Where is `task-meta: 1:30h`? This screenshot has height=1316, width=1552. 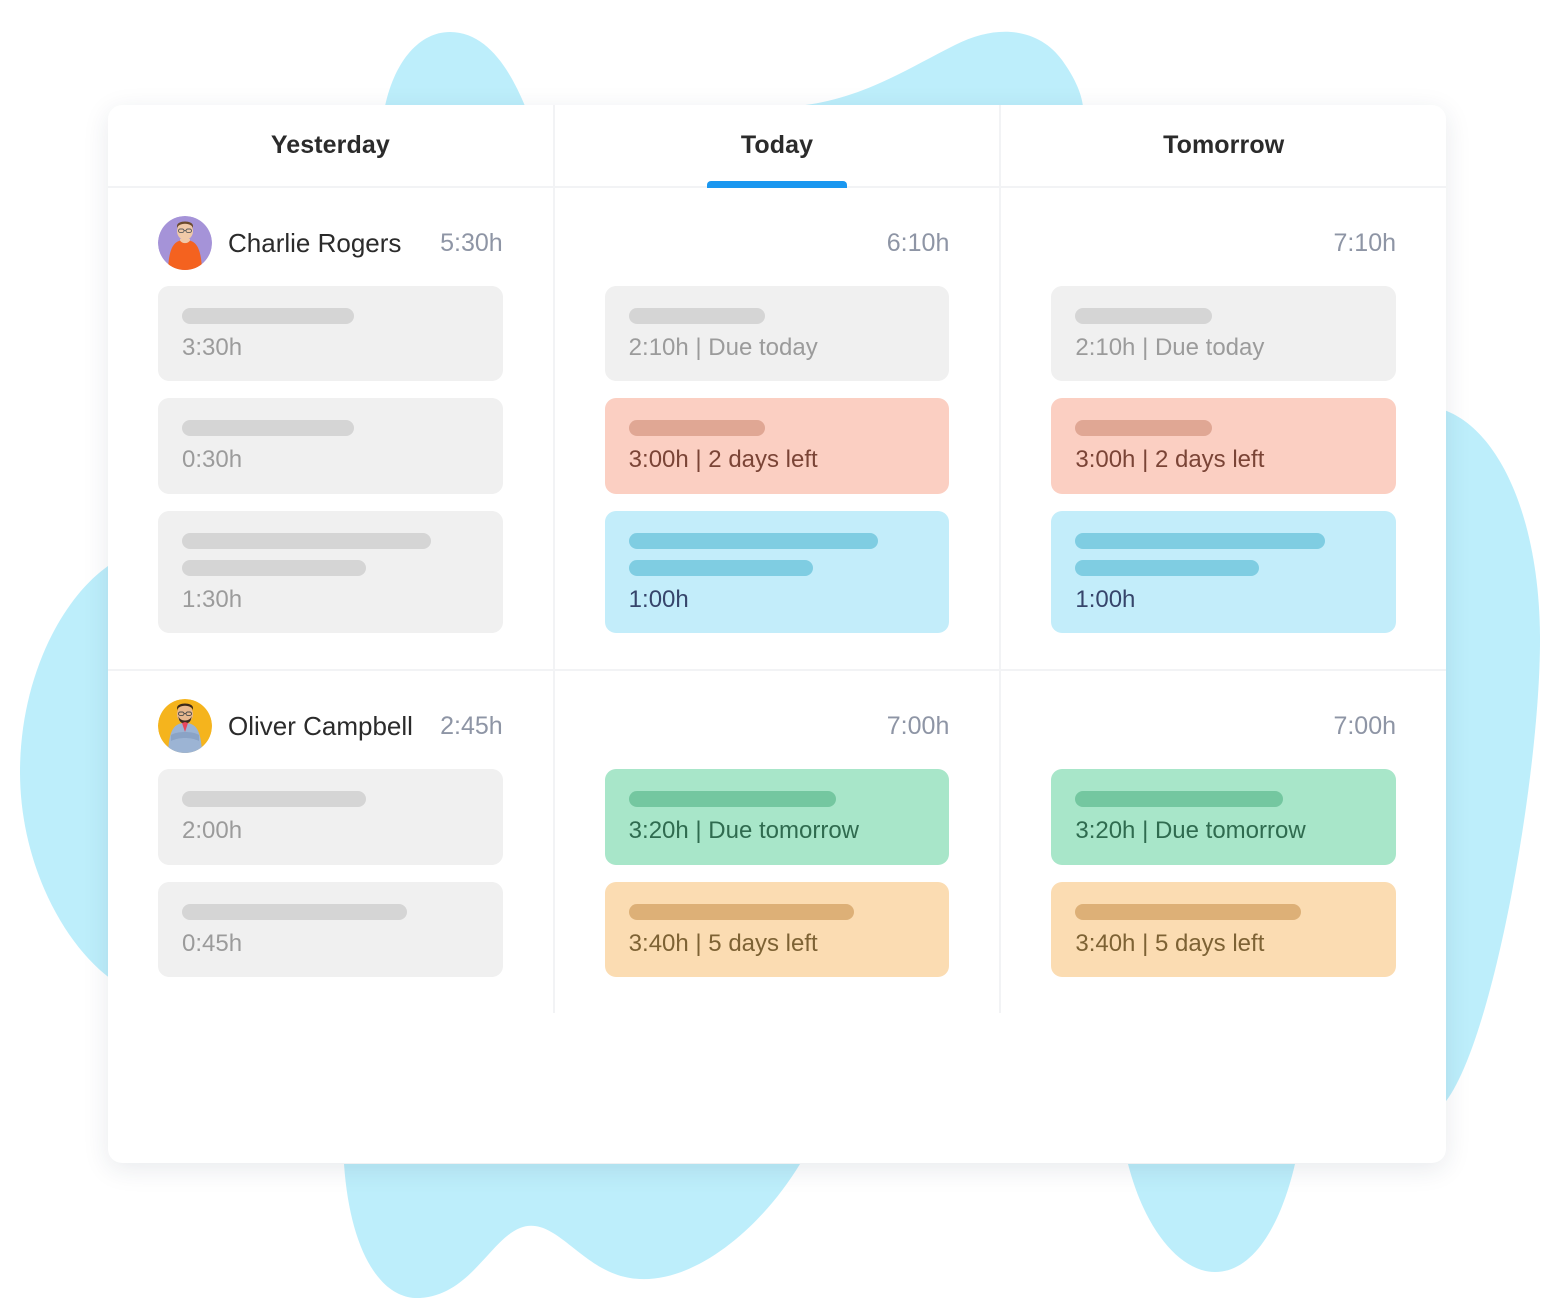
task-meta: 1:30h is located at coordinates (212, 599).